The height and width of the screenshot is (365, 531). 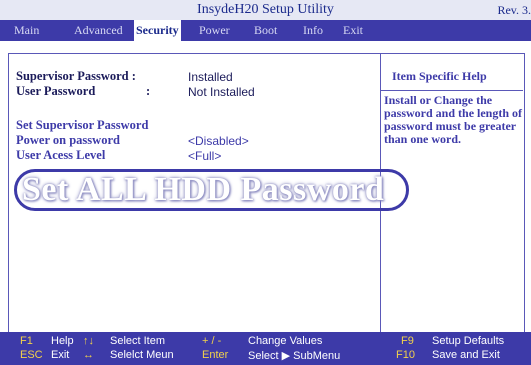 What do you see at coordinates (405, 355) in the screenshot?
I see `f10-key: F10` at bounding box center [405, 355].